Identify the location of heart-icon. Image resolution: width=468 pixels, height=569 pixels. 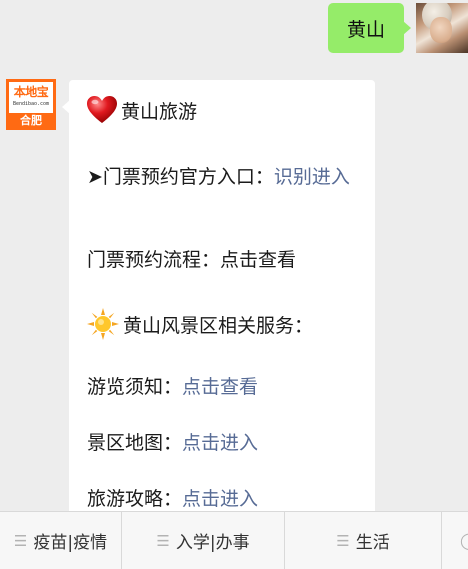
(102, 110).